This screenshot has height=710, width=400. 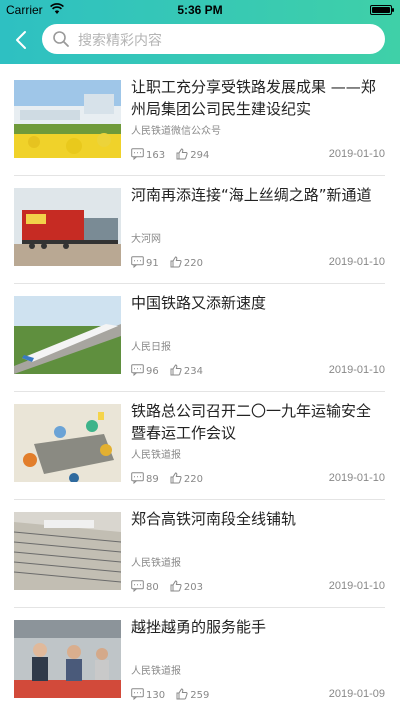 What do you see at coordinates (251, 195) in the screenshot?
I see `article-title: 河南再添连接“海上丝绸之路”新通道` at bounding box center [251, 195].